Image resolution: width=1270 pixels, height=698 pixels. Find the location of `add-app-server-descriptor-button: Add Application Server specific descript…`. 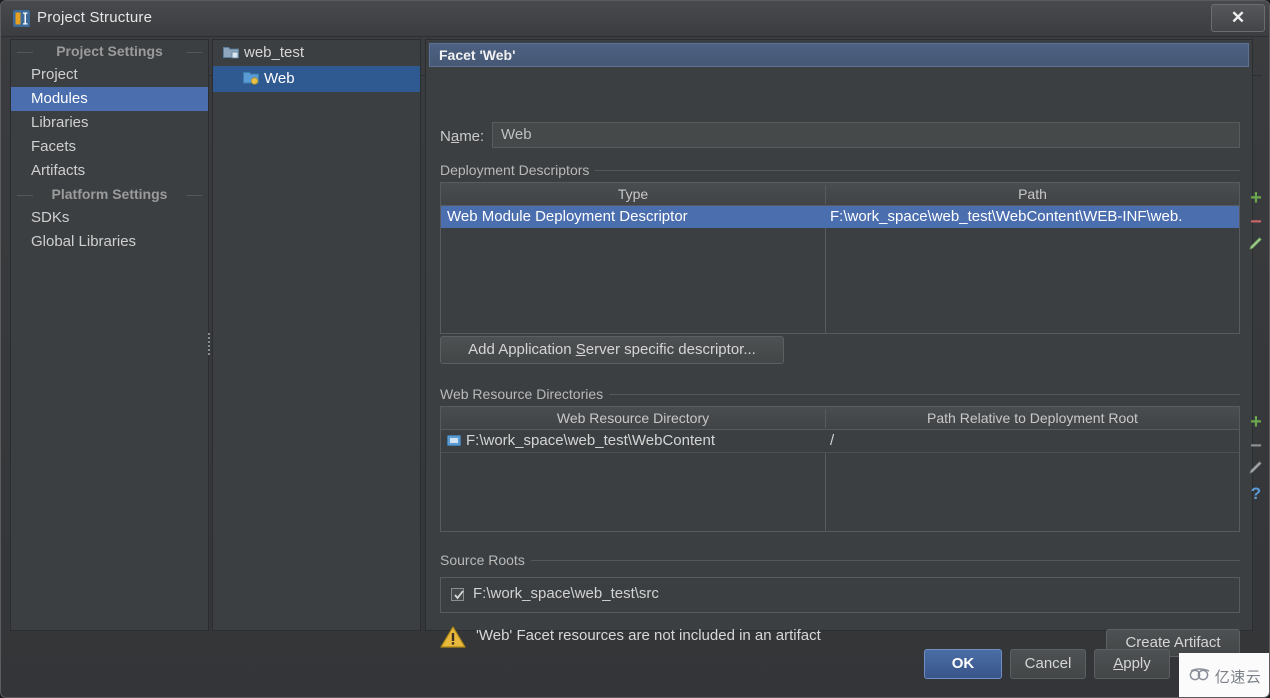

add-app-server-descriptor-button: Add Application Server specific descript… is located at coordinates (612, 350).